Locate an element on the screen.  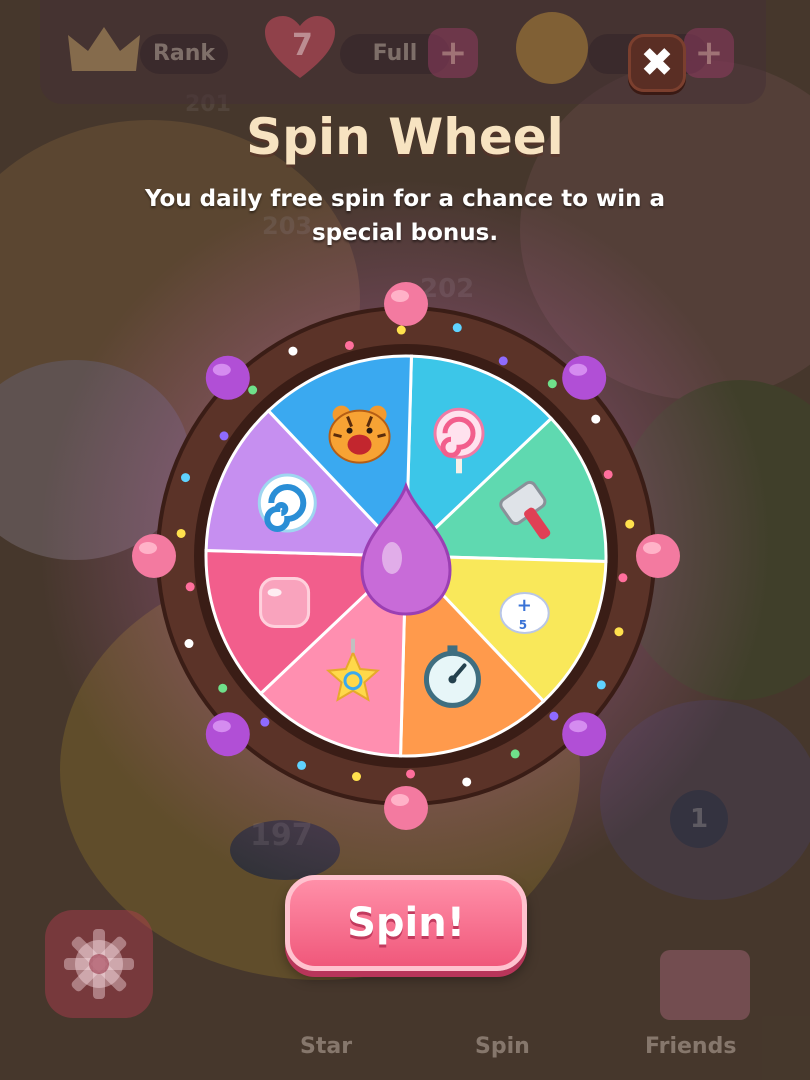
dialog-title: Spin Wheel is located at coordinates (405, 137).